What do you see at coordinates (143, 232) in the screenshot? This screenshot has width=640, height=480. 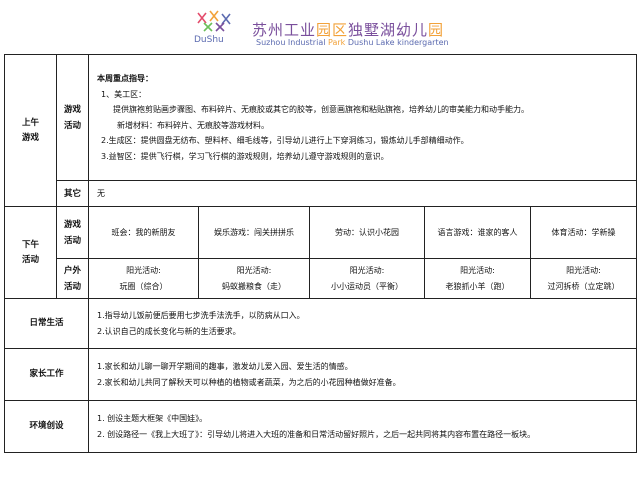 I see `afternoon-game-1: 班会：我的新朋友` at bounding box center [143, 232].